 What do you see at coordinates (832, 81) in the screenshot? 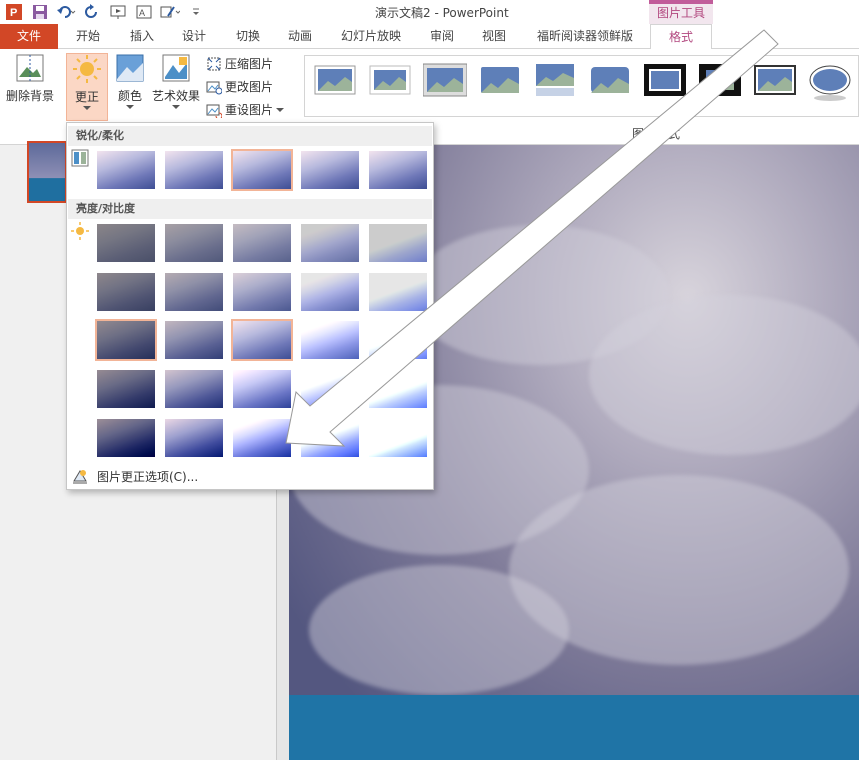
I see `picture-style-oval` at bounding box center [832, 81].